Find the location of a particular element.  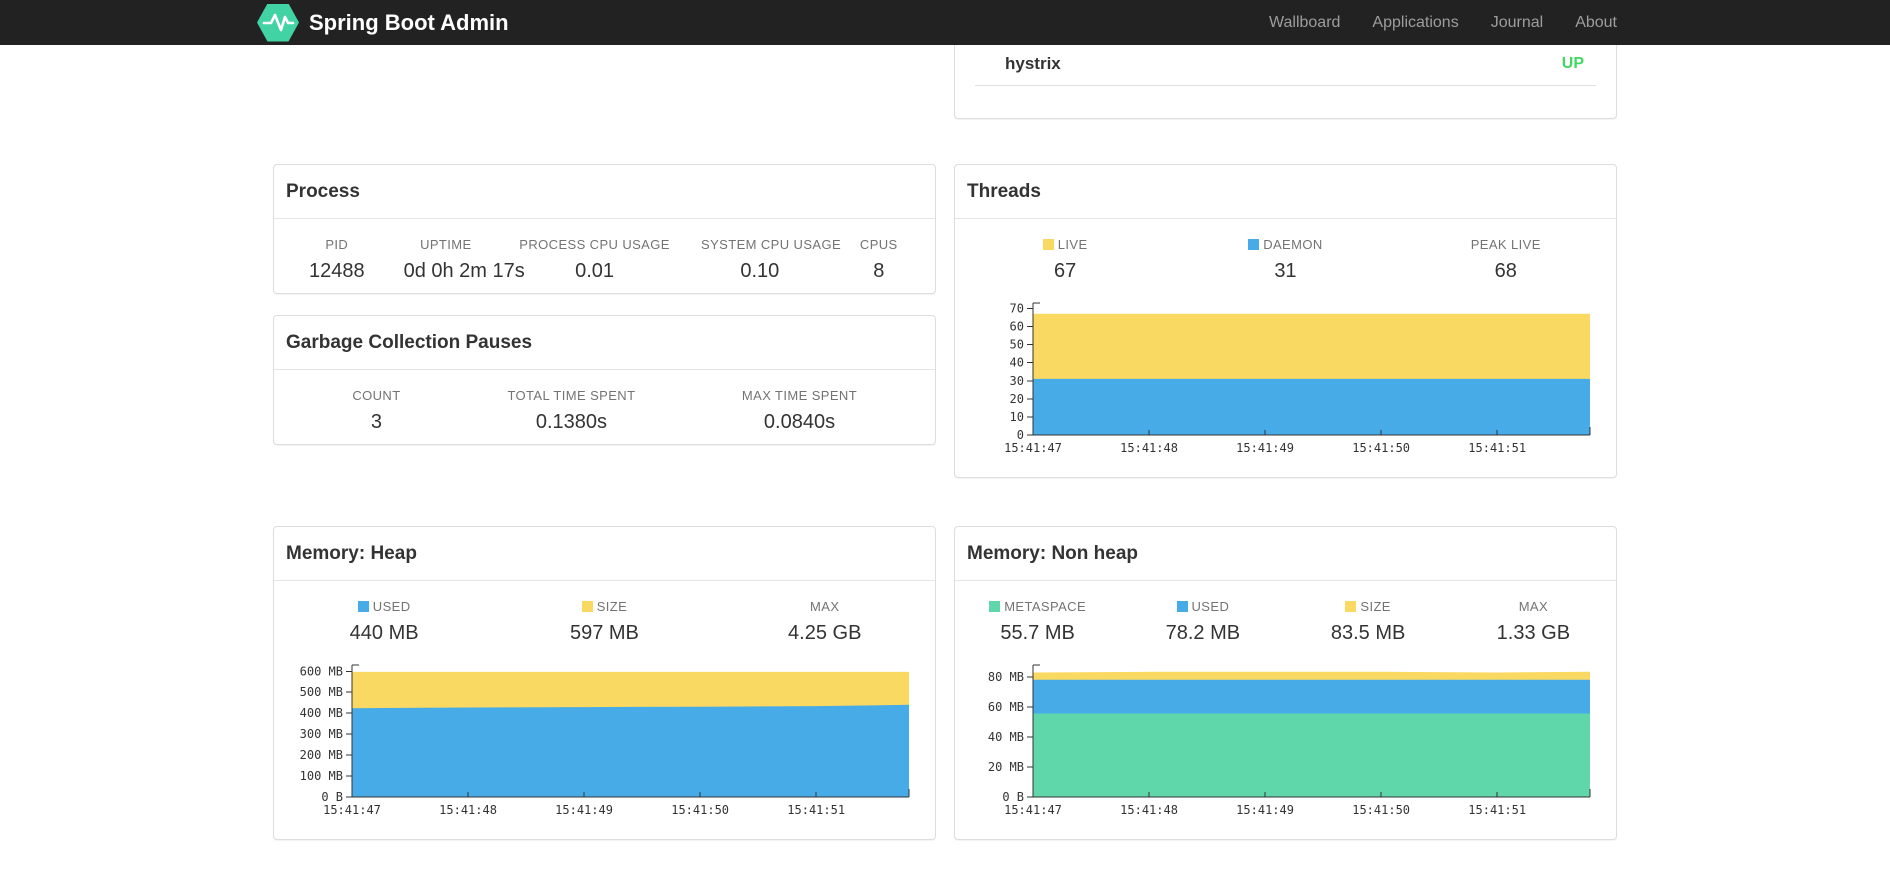

gc-max-time-label: MAX TIME SPENT is located at coordinates (799, 395).